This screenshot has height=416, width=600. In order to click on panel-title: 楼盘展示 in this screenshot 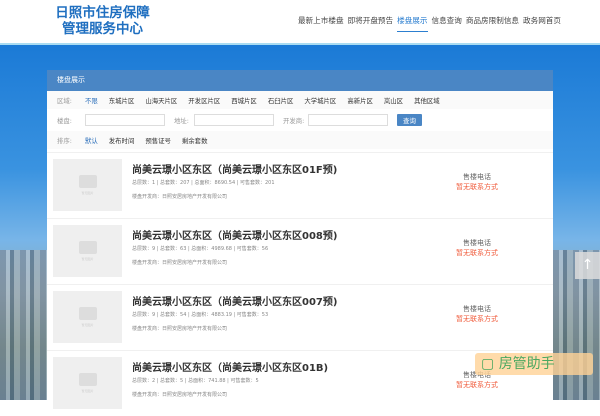, I will do `click(300, 80)`.